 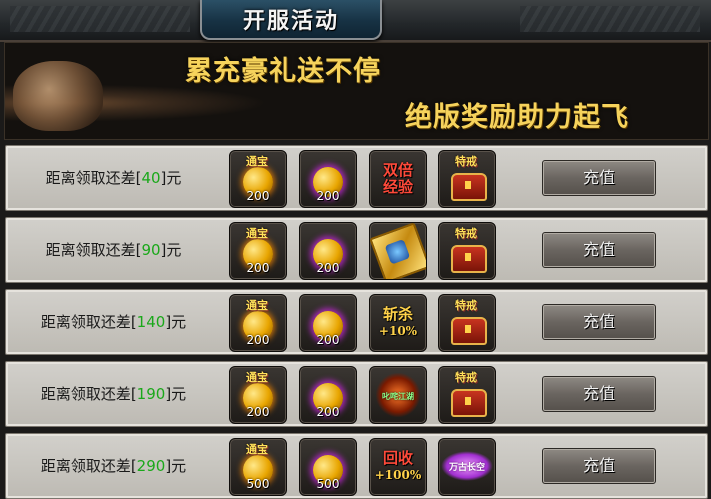 I want to click on item-text-line2: +100%, so click(x=398, y=475).